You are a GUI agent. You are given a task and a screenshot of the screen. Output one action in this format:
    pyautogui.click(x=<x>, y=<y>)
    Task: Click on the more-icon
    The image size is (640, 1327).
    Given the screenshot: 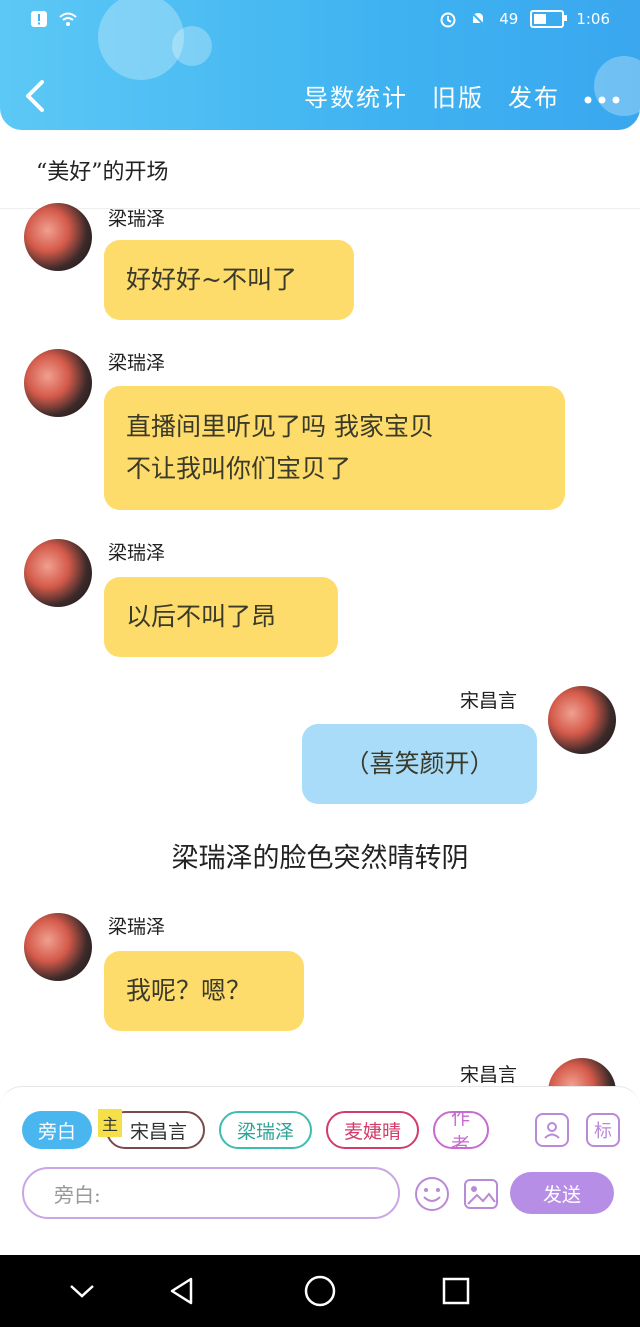 What is the action you would take?
    pyautogui.click(x=602, y=95)
    